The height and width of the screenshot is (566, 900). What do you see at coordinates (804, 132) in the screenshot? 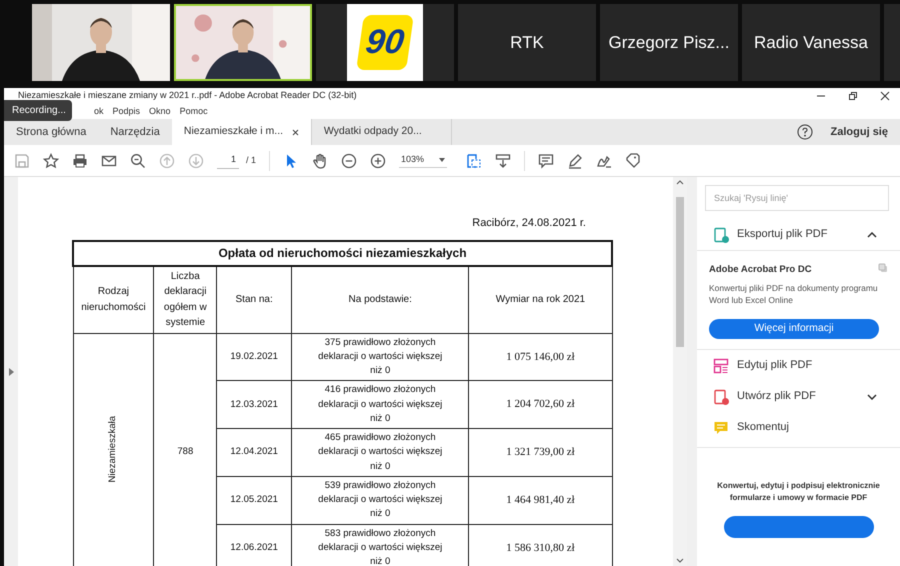
I see `help-icon` at bounding box center [804, 132].